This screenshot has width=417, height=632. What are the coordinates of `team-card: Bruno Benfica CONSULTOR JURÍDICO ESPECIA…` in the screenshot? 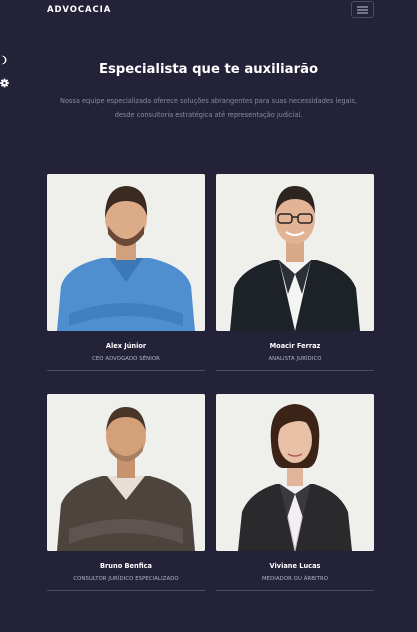 It's located at (126, 492).